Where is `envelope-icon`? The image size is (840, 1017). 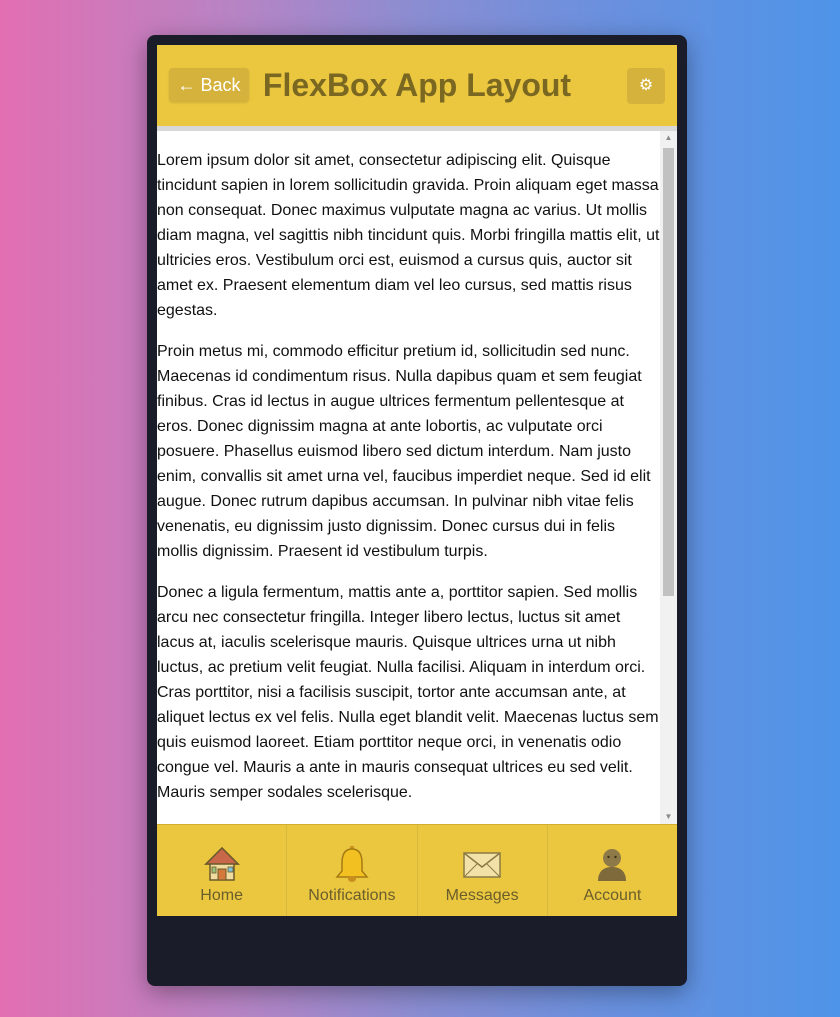 envelope-icon is located at coordinates (482, 865).